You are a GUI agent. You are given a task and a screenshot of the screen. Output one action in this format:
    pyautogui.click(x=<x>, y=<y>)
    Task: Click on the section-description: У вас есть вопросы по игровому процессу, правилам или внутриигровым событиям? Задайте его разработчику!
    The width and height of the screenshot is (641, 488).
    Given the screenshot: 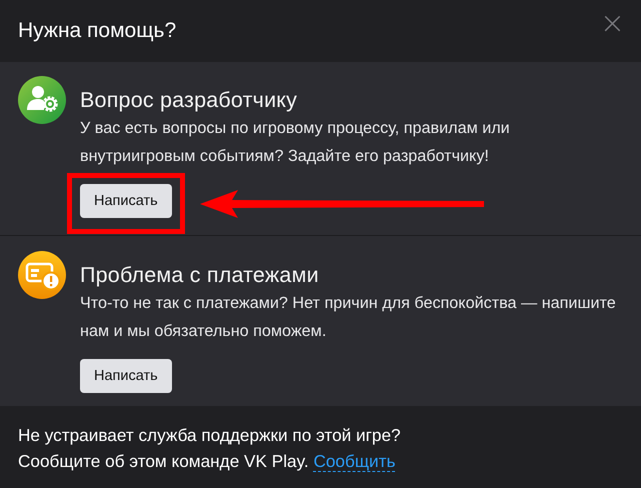 What is the action you would take?
    pyautogui.click(x=295, y=142)
    